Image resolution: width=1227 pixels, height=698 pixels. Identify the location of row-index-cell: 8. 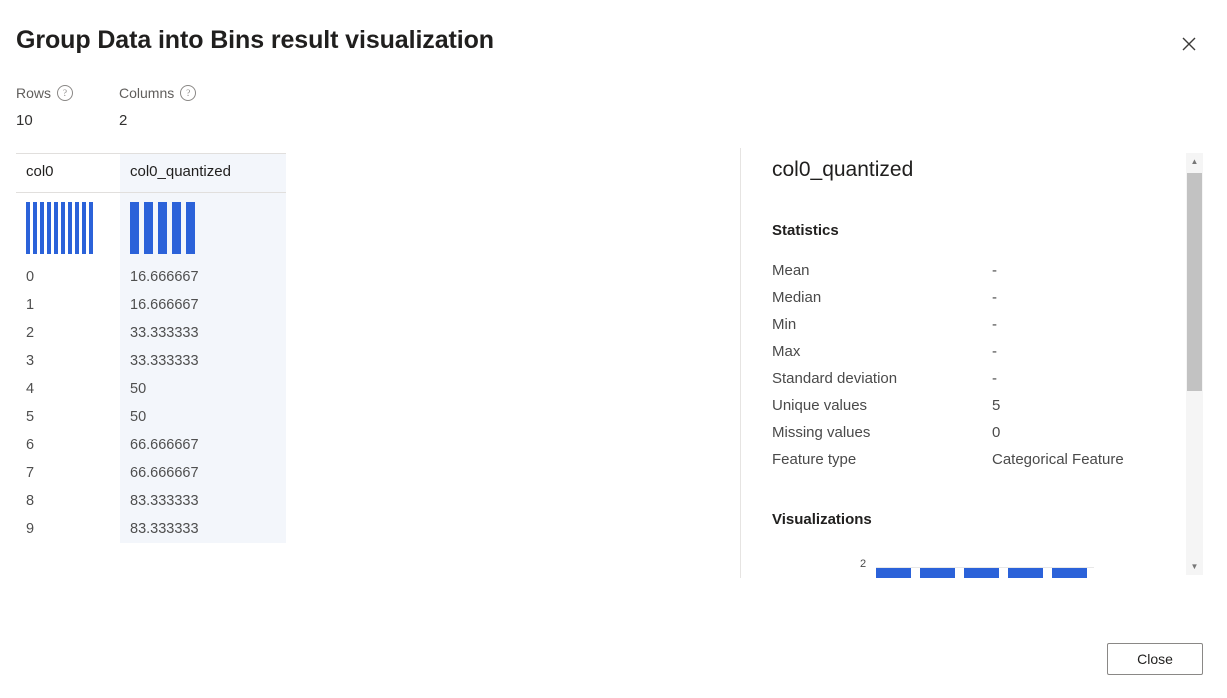
(30, 501).